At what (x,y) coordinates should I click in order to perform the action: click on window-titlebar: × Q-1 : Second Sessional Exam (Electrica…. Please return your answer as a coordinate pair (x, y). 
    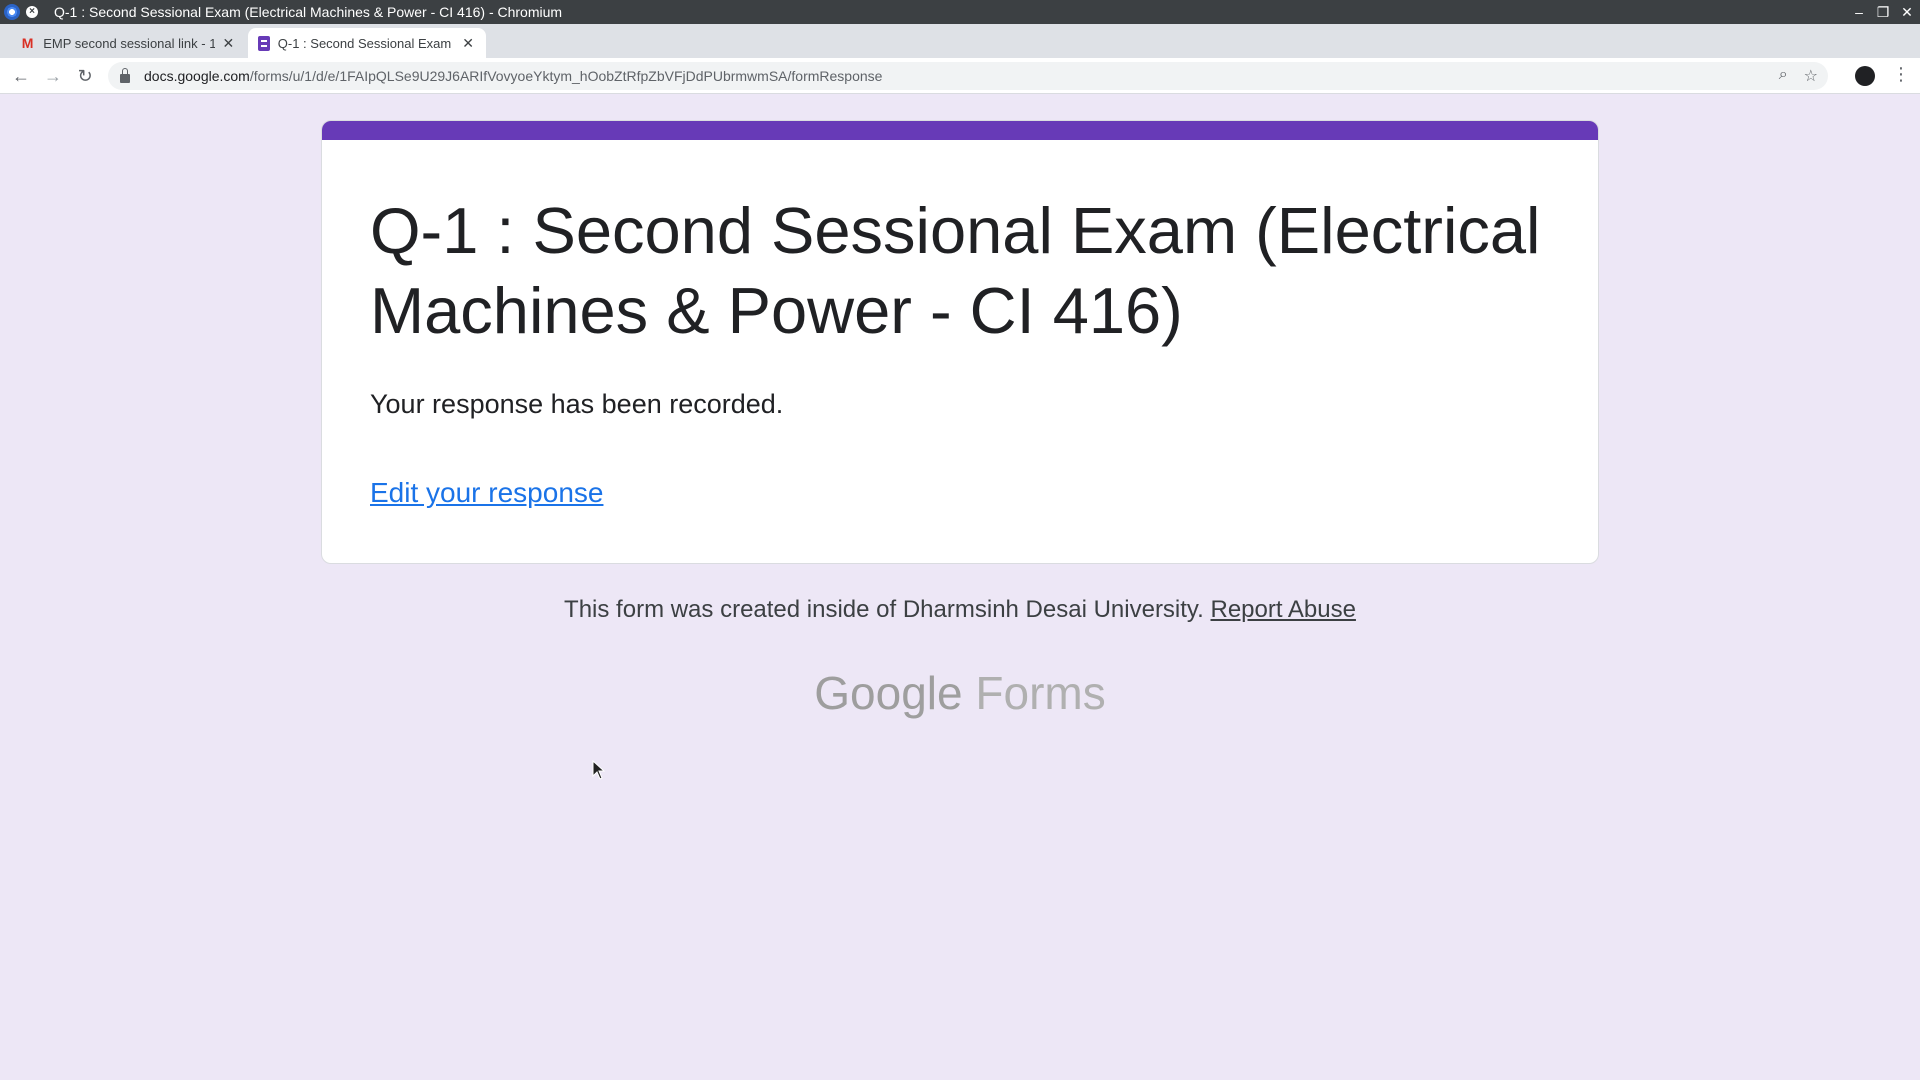
    Looking at the image, I should click on (960, 12).